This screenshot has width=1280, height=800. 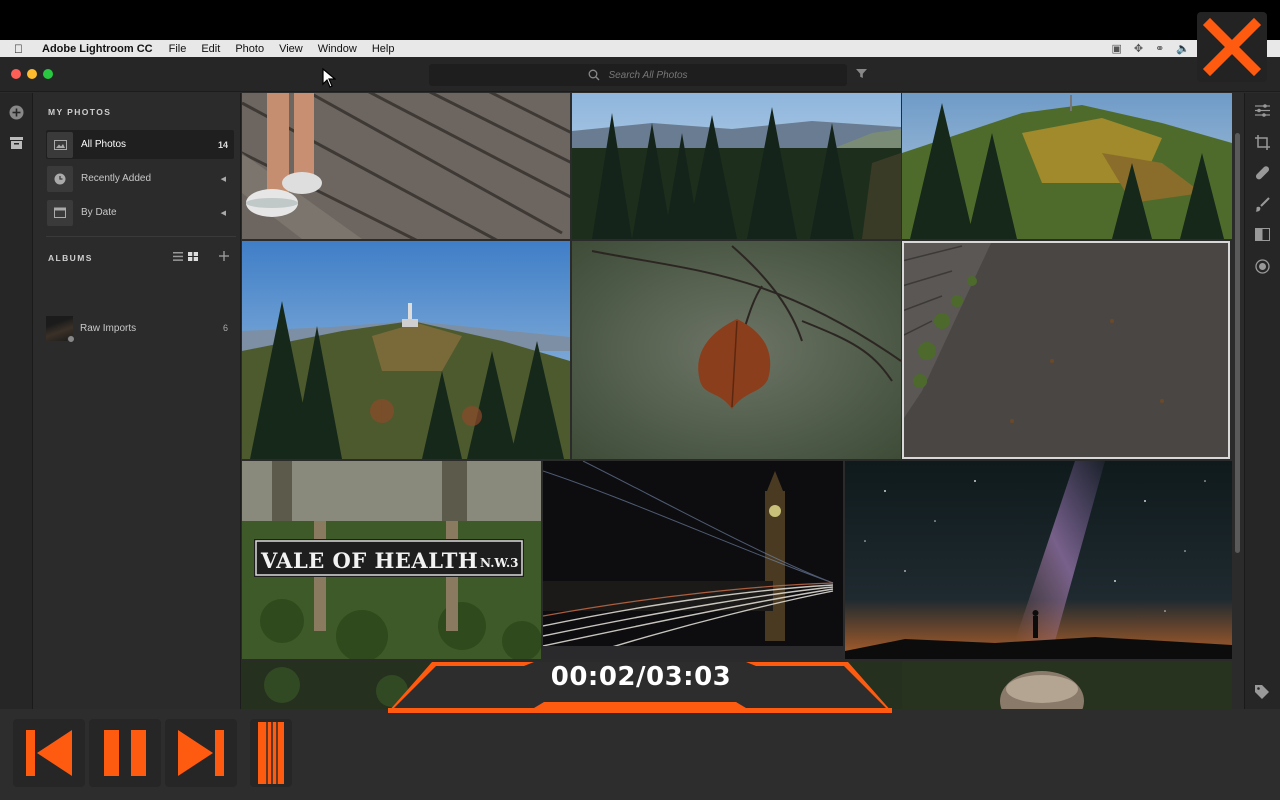 I want to click on titlebar: Search All Photos, so click(x=640, y=74).